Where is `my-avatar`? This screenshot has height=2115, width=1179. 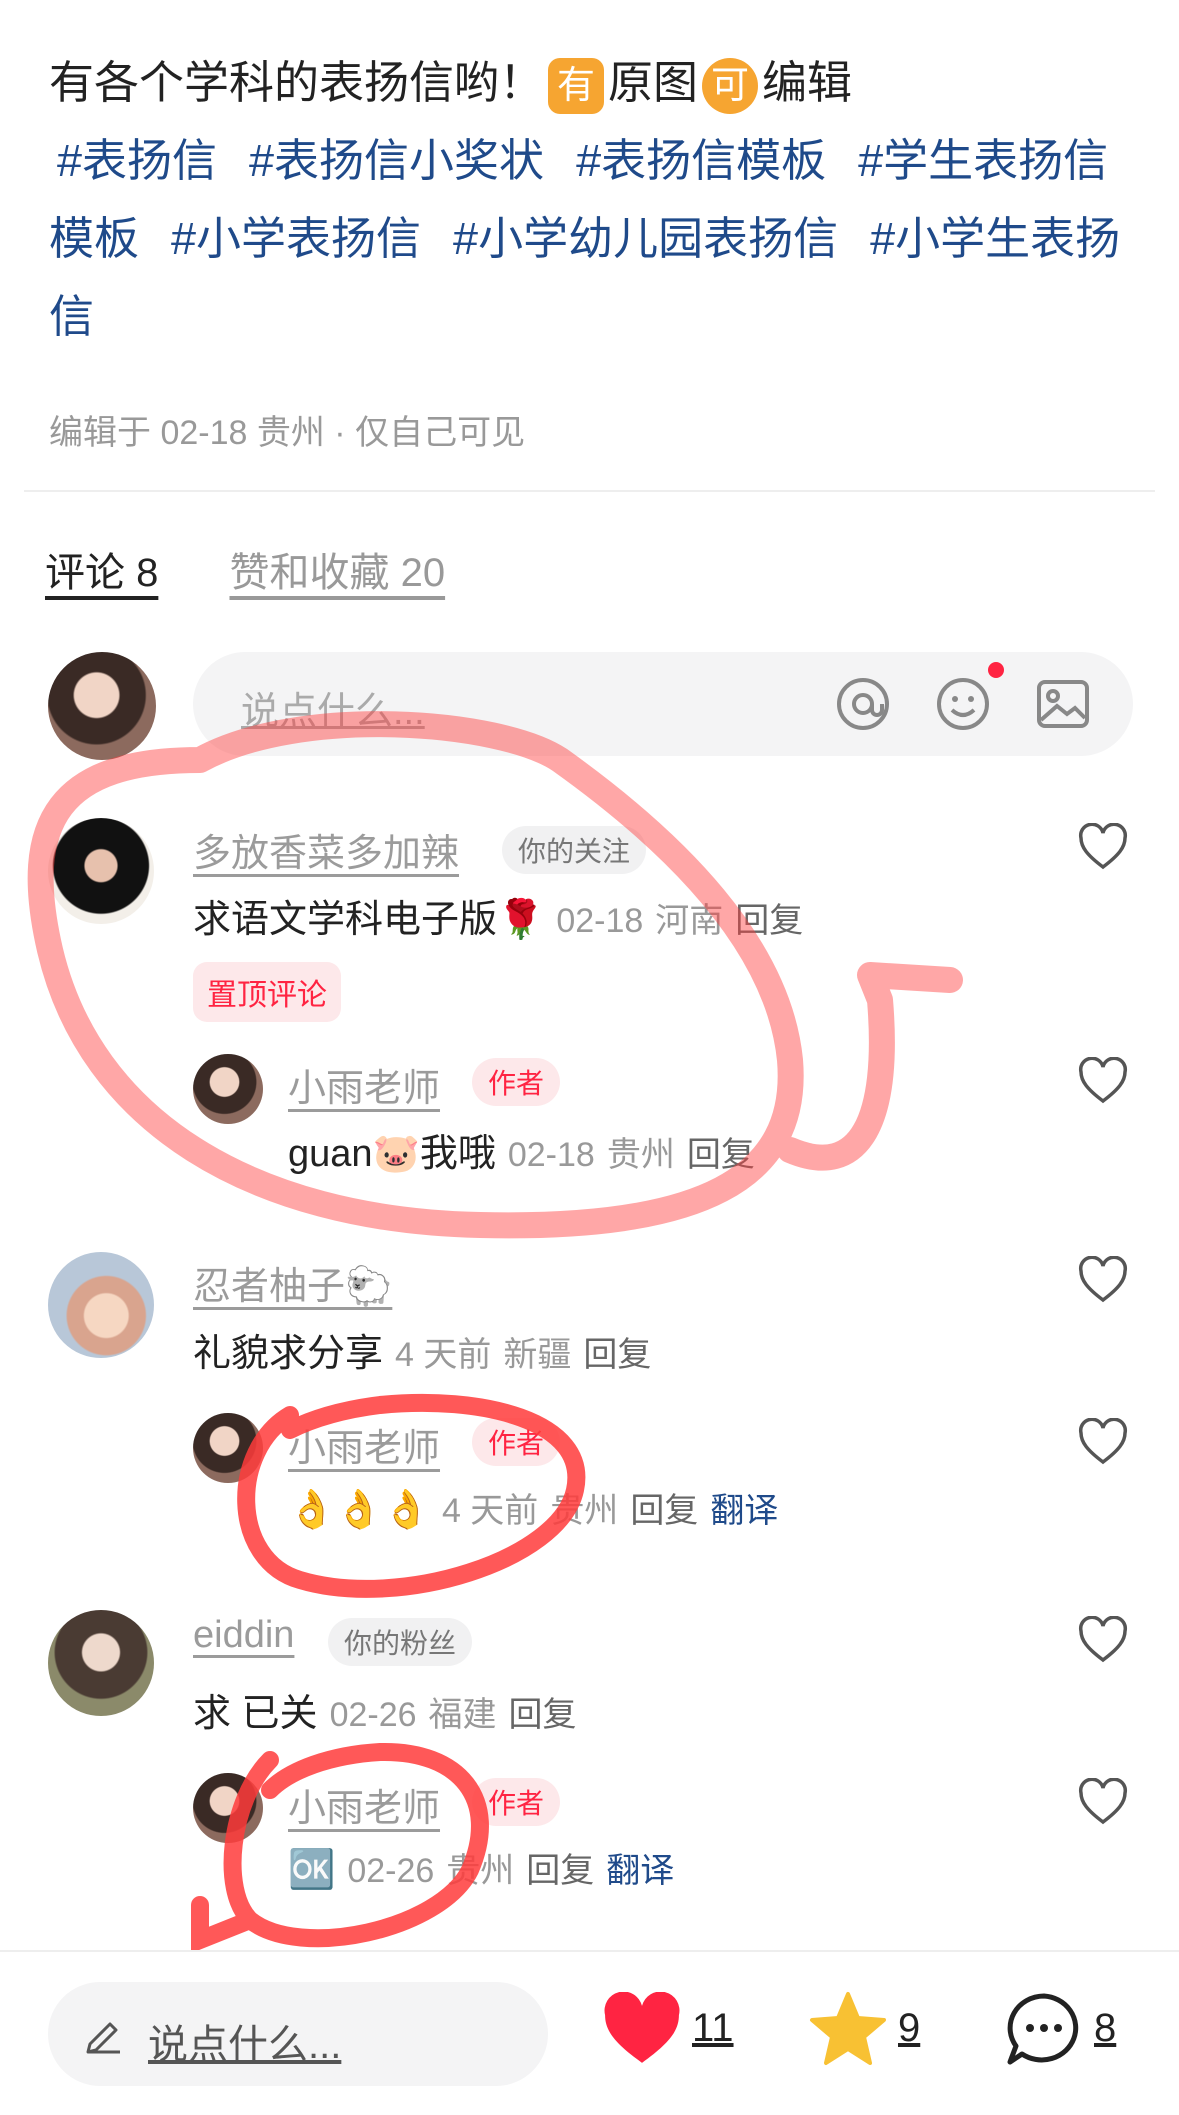
my-avatar is located at coordinates (102, 706).